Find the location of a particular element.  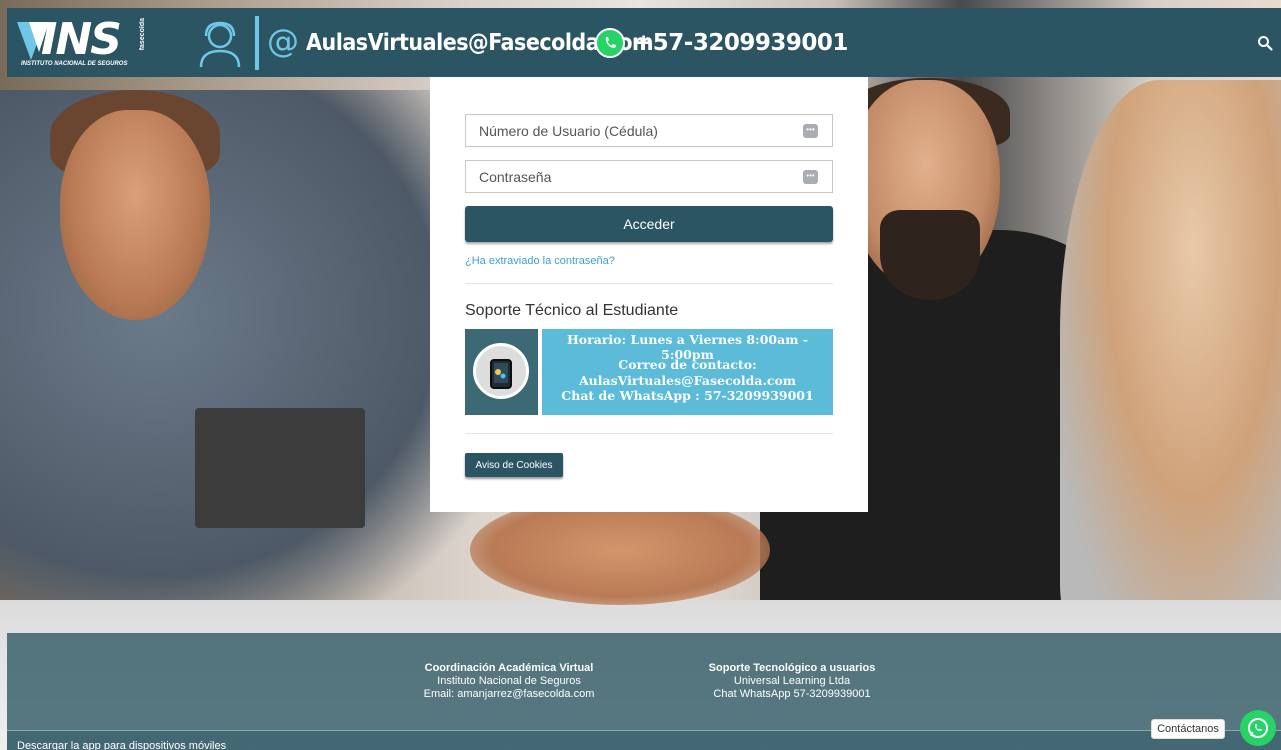

support-title: Soporte Técnico al Estudiante is located at coordinates (572, 310).